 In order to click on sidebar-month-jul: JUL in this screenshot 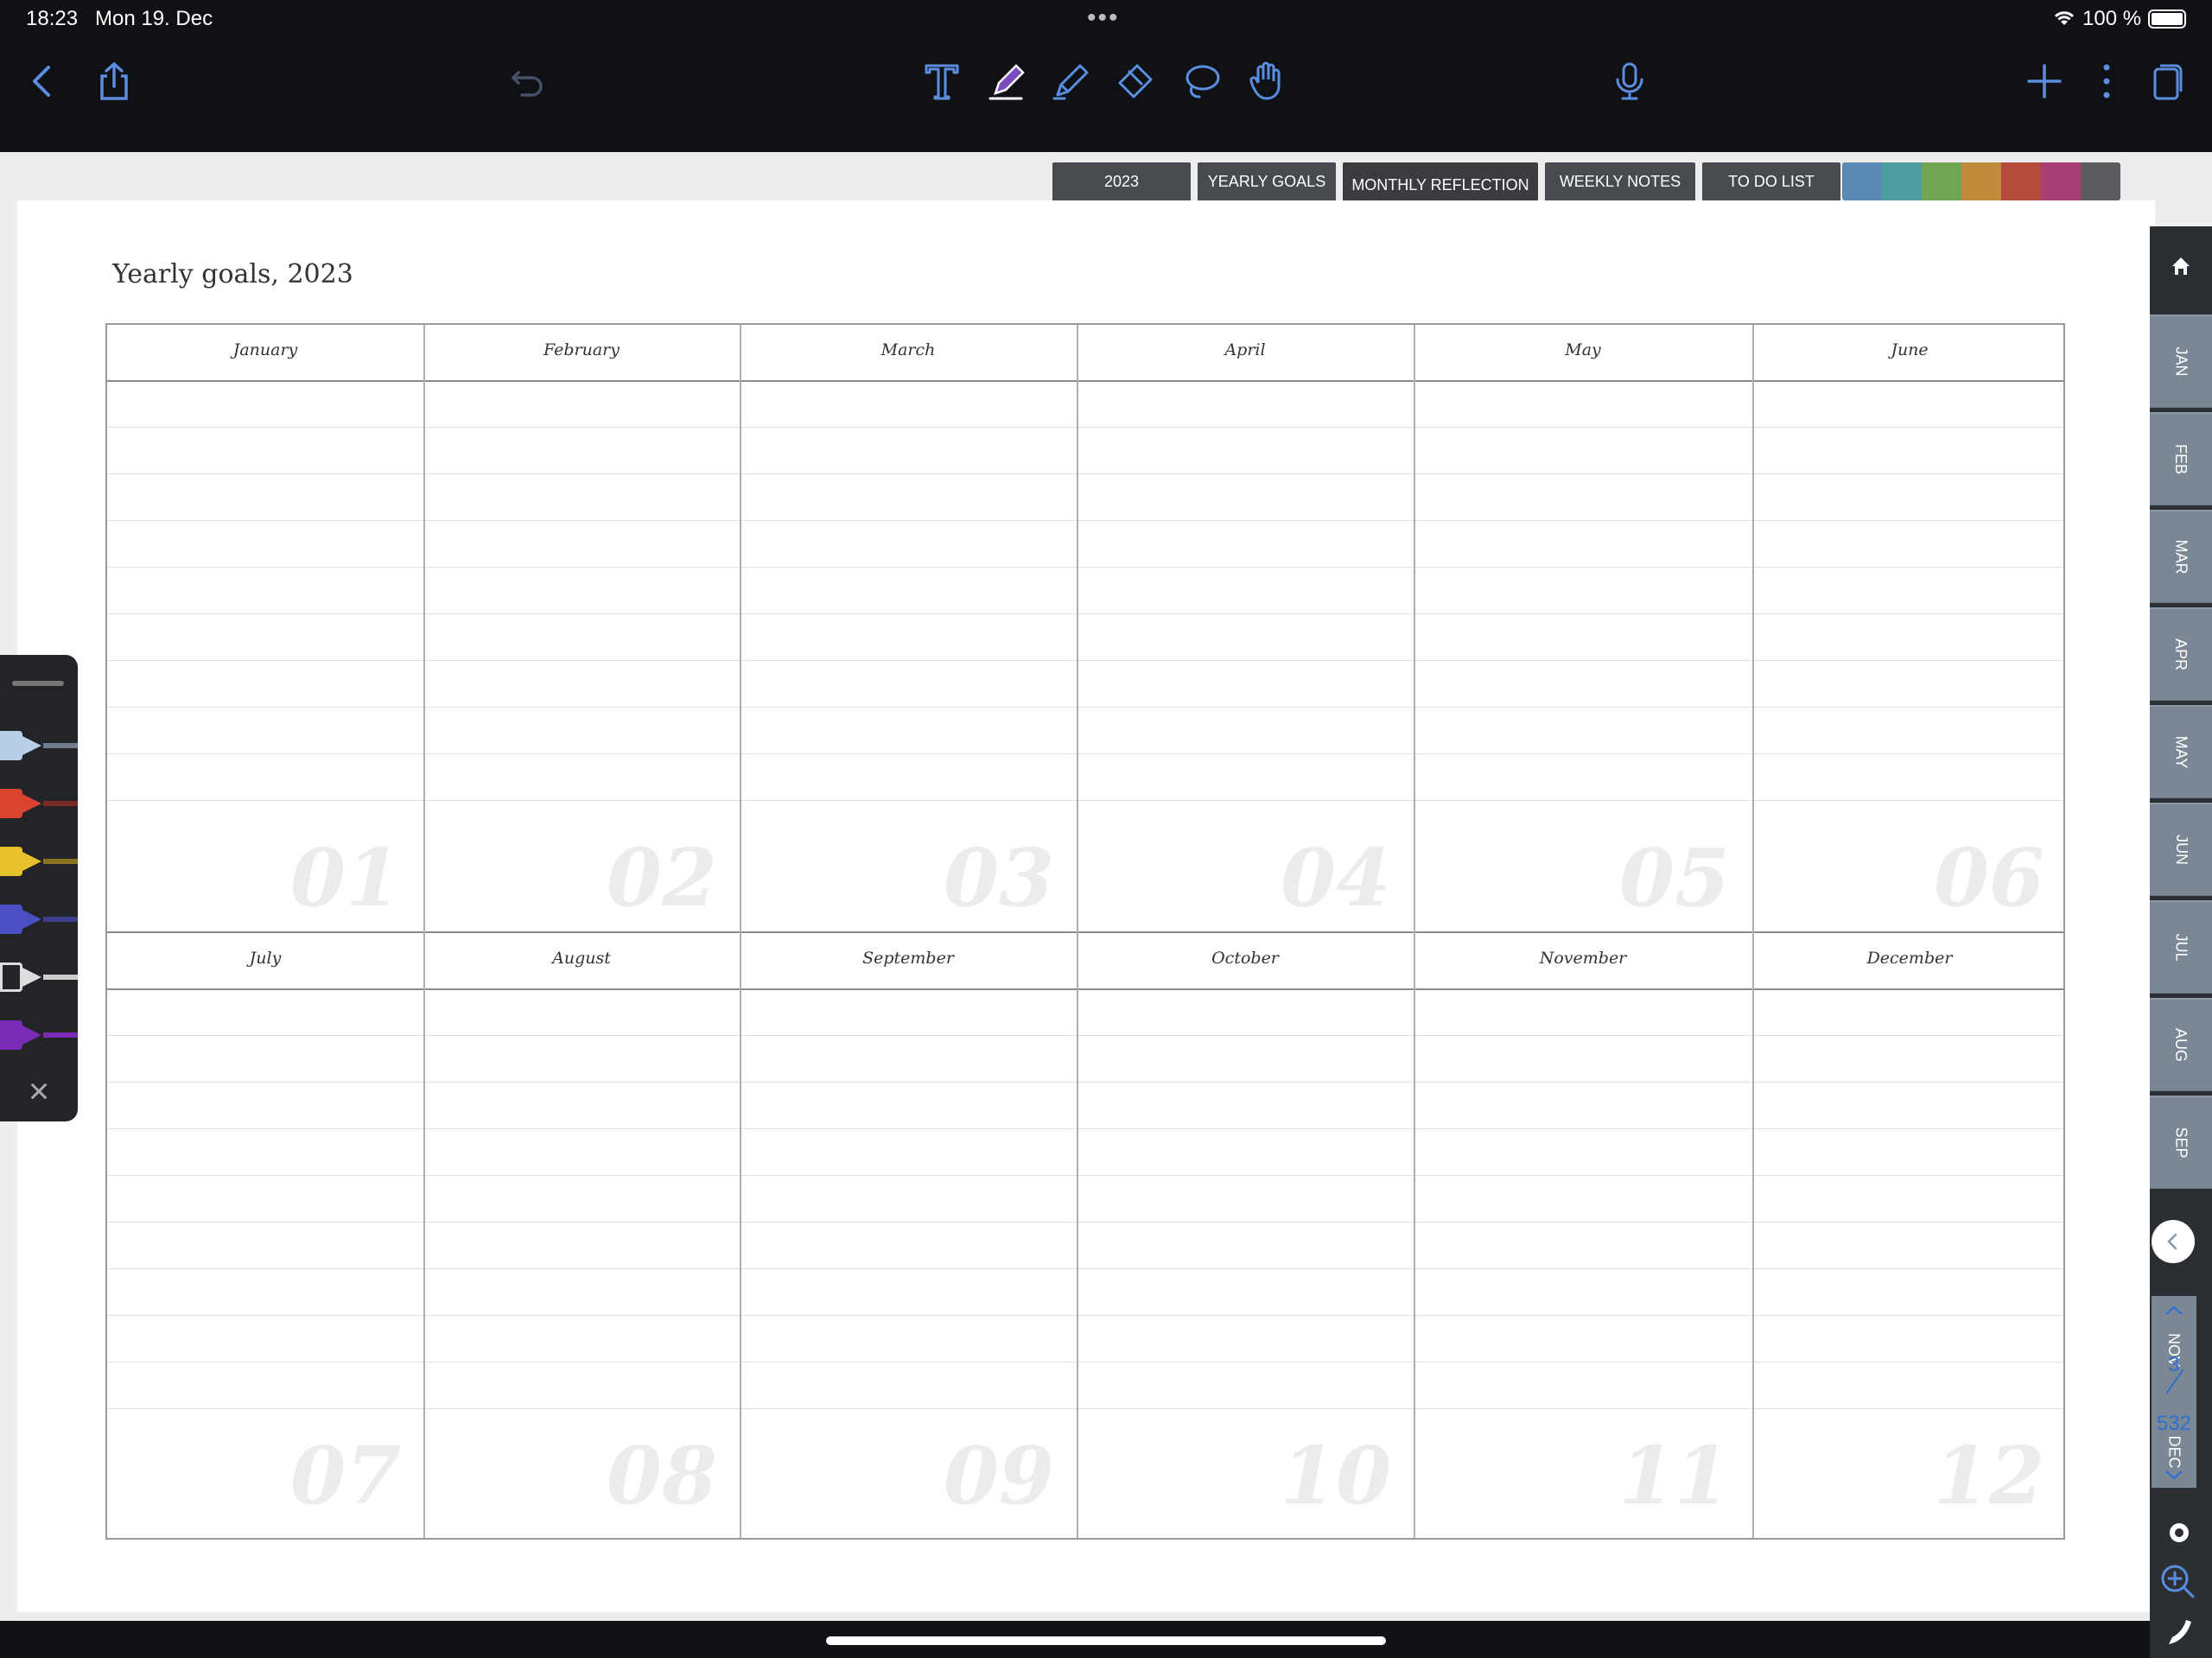, I will do `click(2181, 947)`.